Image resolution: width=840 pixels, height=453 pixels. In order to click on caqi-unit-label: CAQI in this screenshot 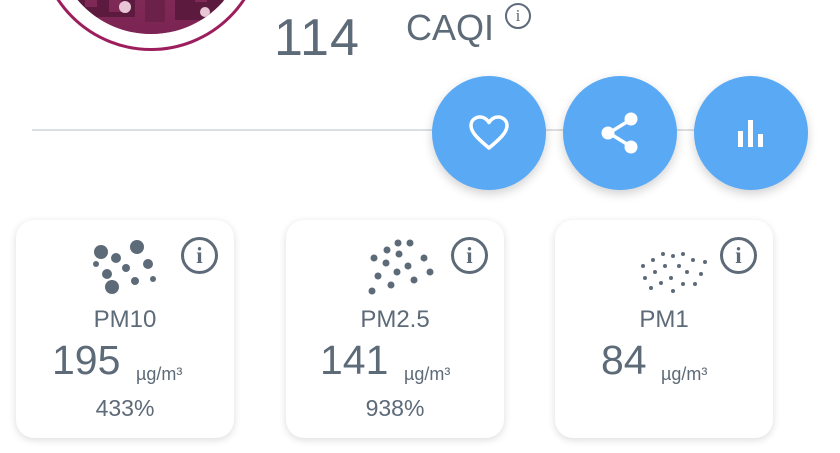, I will do `click(450, 27)`.